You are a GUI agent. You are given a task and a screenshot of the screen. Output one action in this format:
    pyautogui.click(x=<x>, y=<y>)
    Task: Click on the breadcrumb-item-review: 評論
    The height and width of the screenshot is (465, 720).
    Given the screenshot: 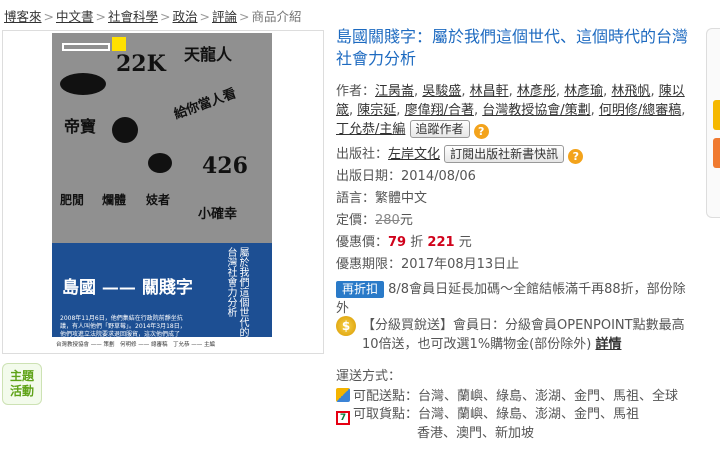 What is the action you would take?
    pyautogui.click(x=224, y=16)
    